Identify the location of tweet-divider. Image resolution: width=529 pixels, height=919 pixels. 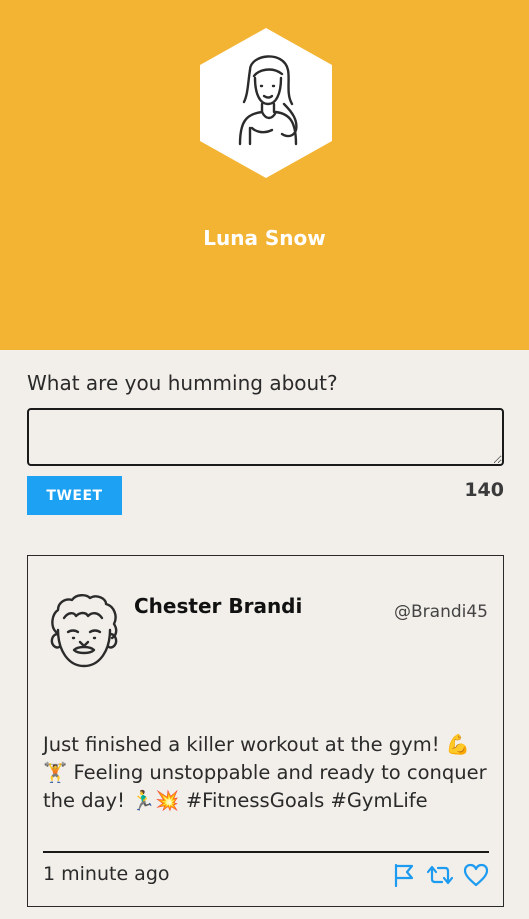
(266, 852).